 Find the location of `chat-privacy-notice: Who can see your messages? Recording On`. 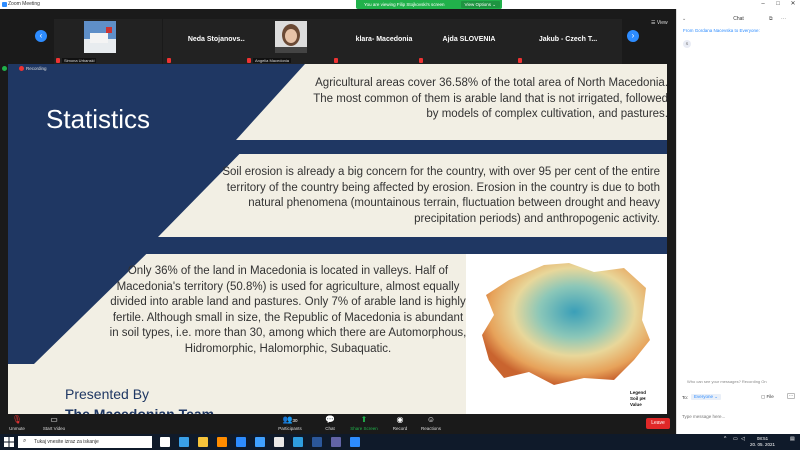

chat-privacy-notice: Who can see your messages? Recording On is located at coordinates (727, 381).